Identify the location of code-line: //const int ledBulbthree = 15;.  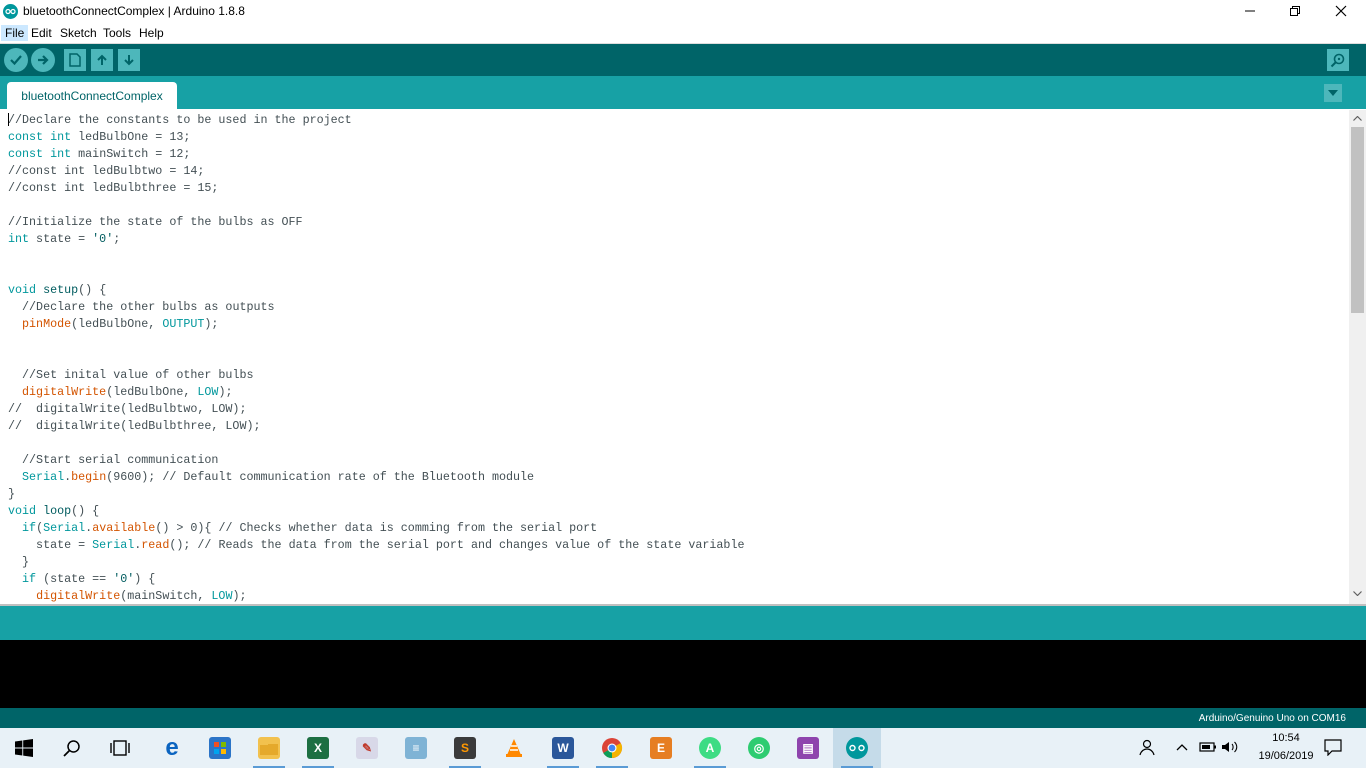
(113, 188).